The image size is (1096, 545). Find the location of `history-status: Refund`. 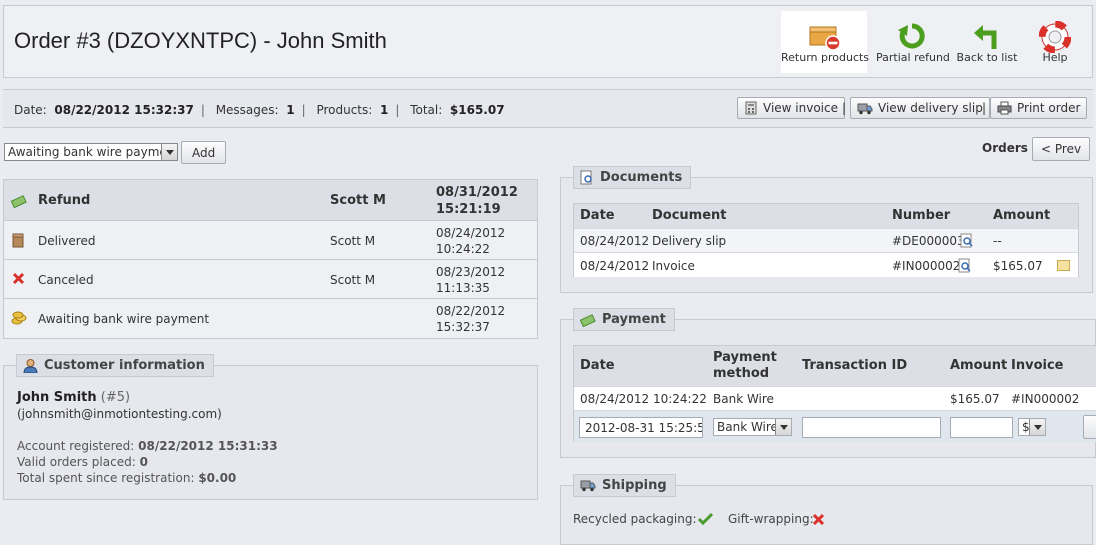

history-status: Refund is located at coordinates (64, 200).